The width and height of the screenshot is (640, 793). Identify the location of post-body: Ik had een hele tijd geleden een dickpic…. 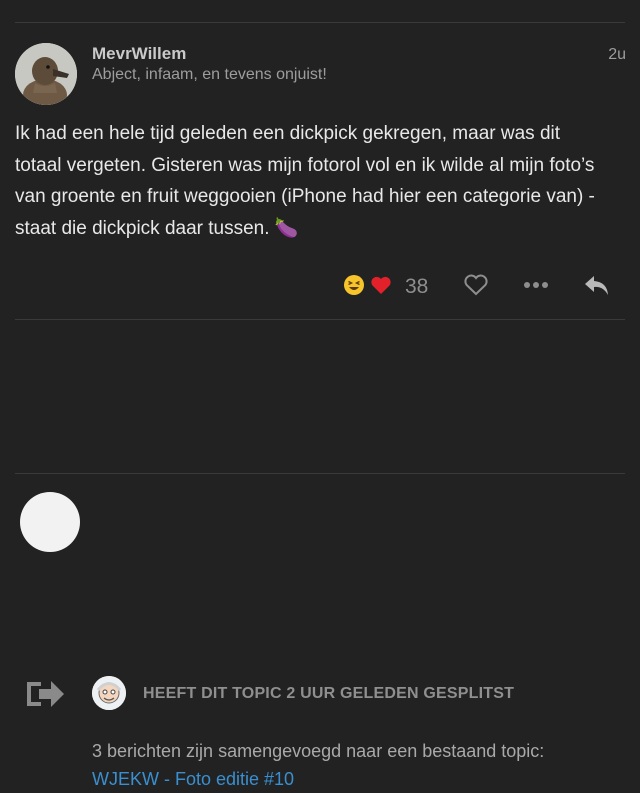
(305, 181).